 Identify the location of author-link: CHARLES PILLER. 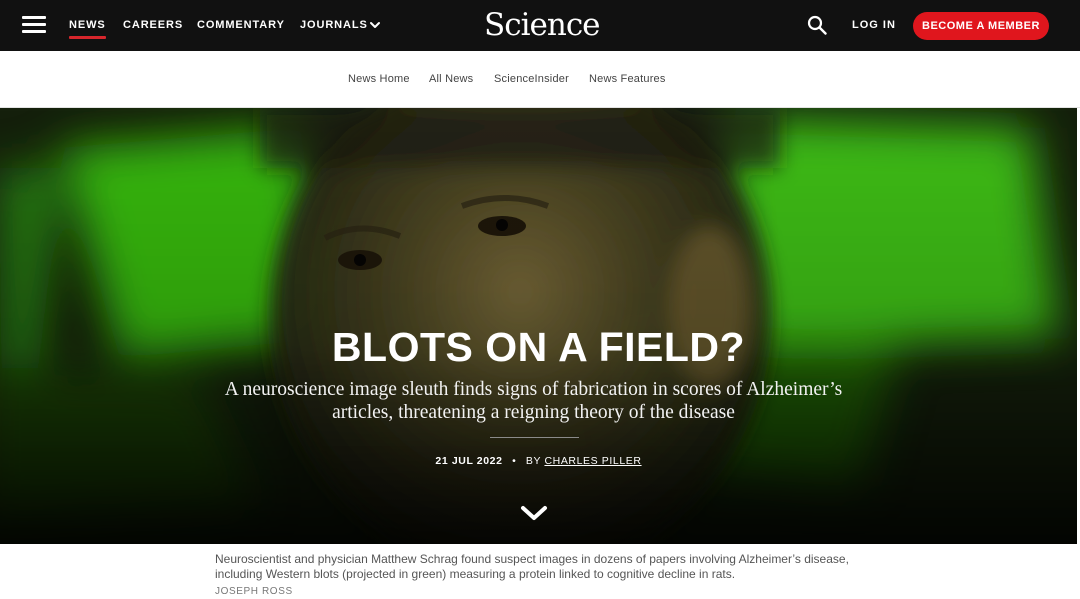
(592, 461).